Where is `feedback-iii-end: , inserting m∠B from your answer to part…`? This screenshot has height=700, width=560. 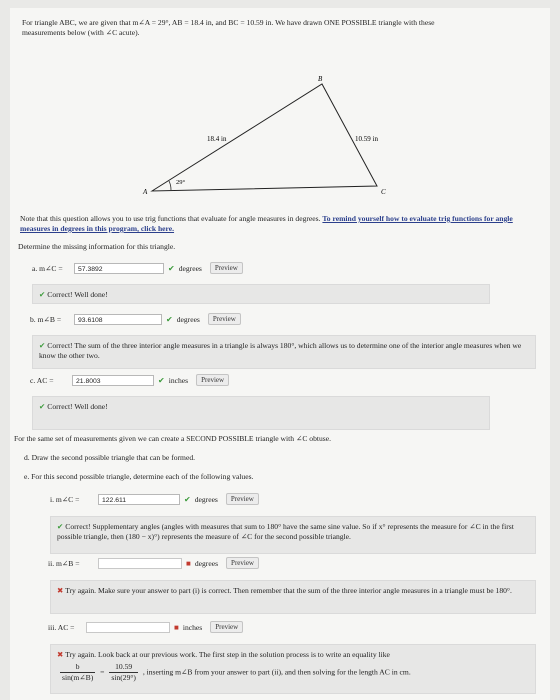
feedback-iii-end: , inserting m∠B from your answer to part… is located at coordinates (276, 672).